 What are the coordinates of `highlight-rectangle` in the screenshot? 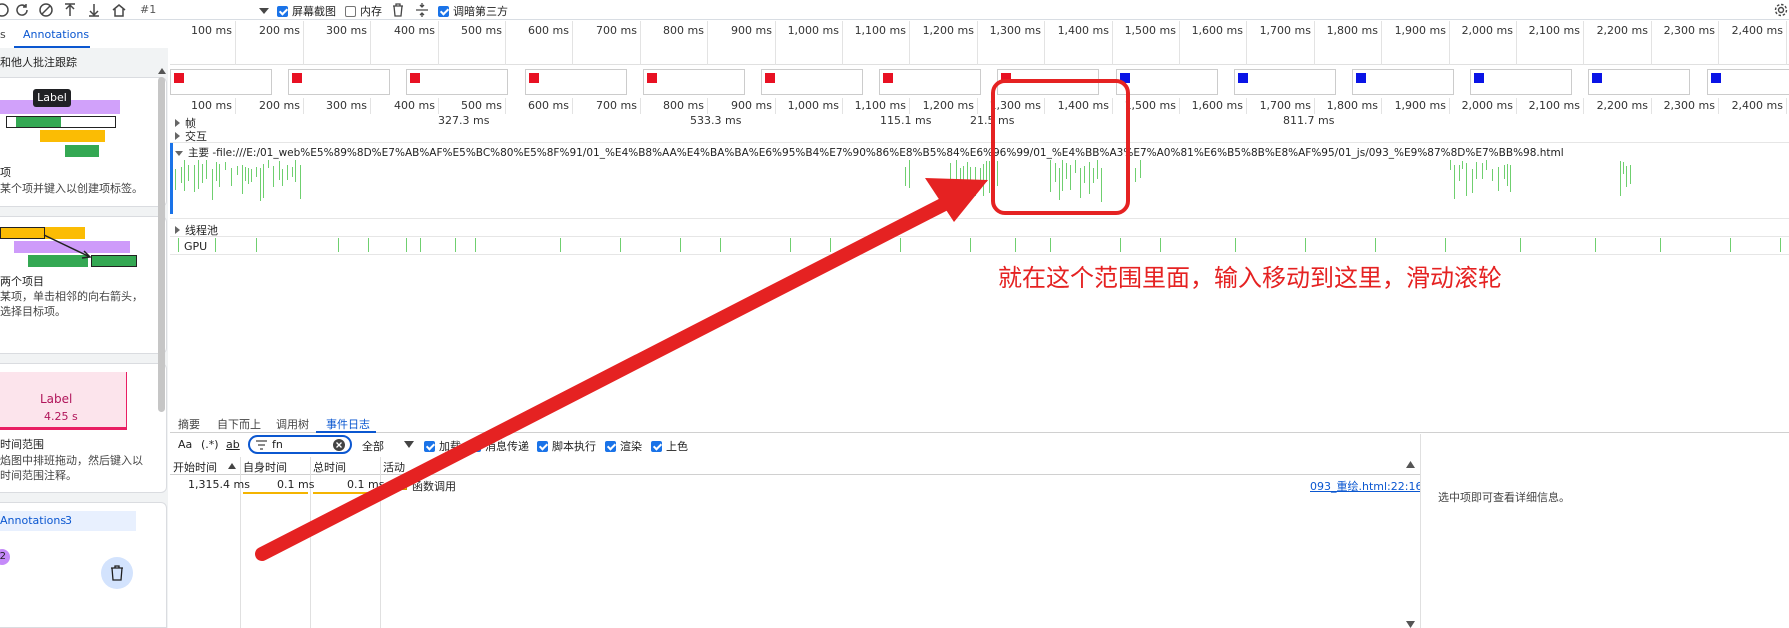 It's located at (1060, 147).